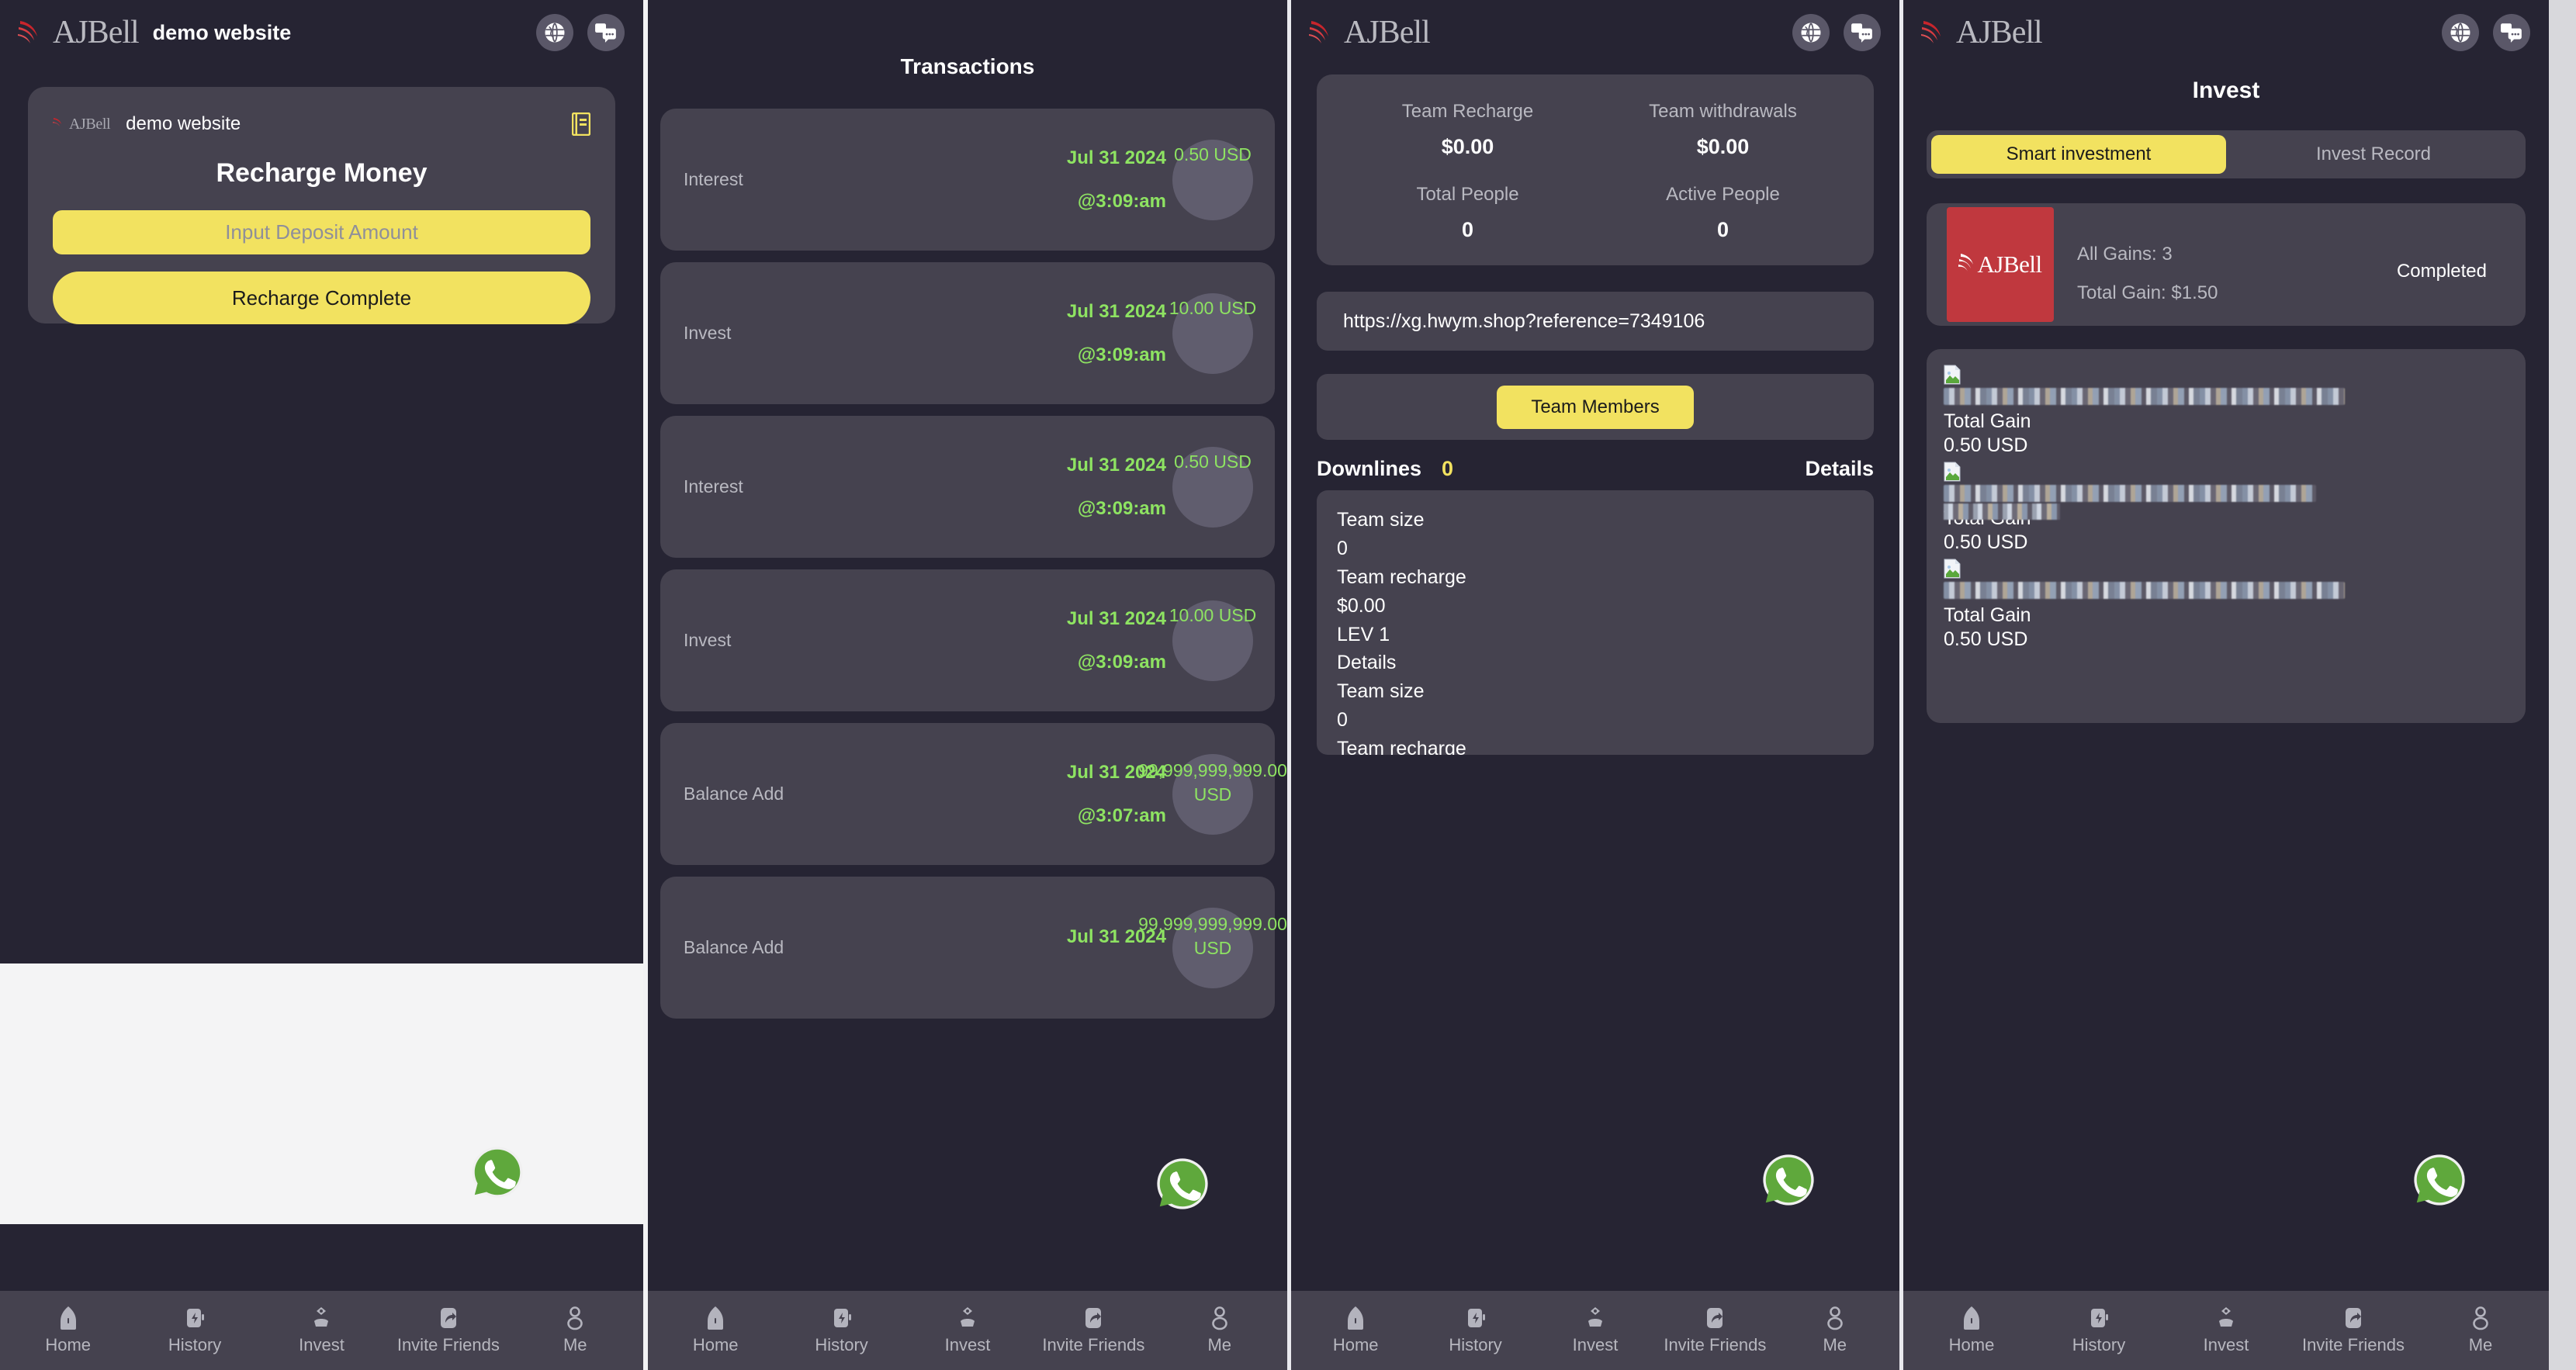 The image size is (2576, 1370). I want to click on product-thumbnail: AJBell, so click(2000, 264).